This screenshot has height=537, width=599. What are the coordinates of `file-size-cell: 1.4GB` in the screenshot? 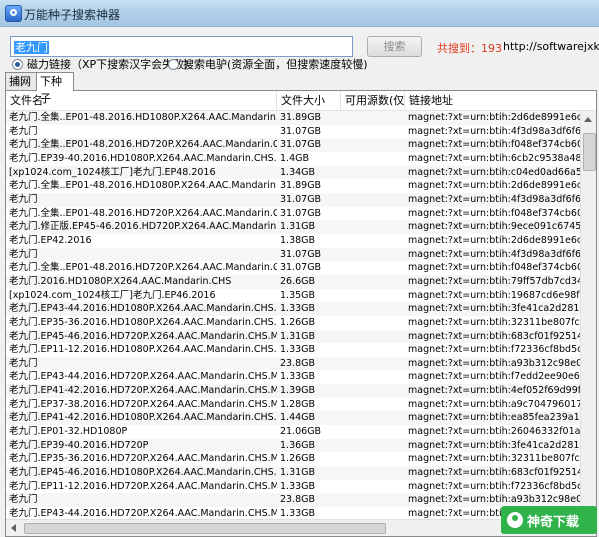 It's located at (294, 158).